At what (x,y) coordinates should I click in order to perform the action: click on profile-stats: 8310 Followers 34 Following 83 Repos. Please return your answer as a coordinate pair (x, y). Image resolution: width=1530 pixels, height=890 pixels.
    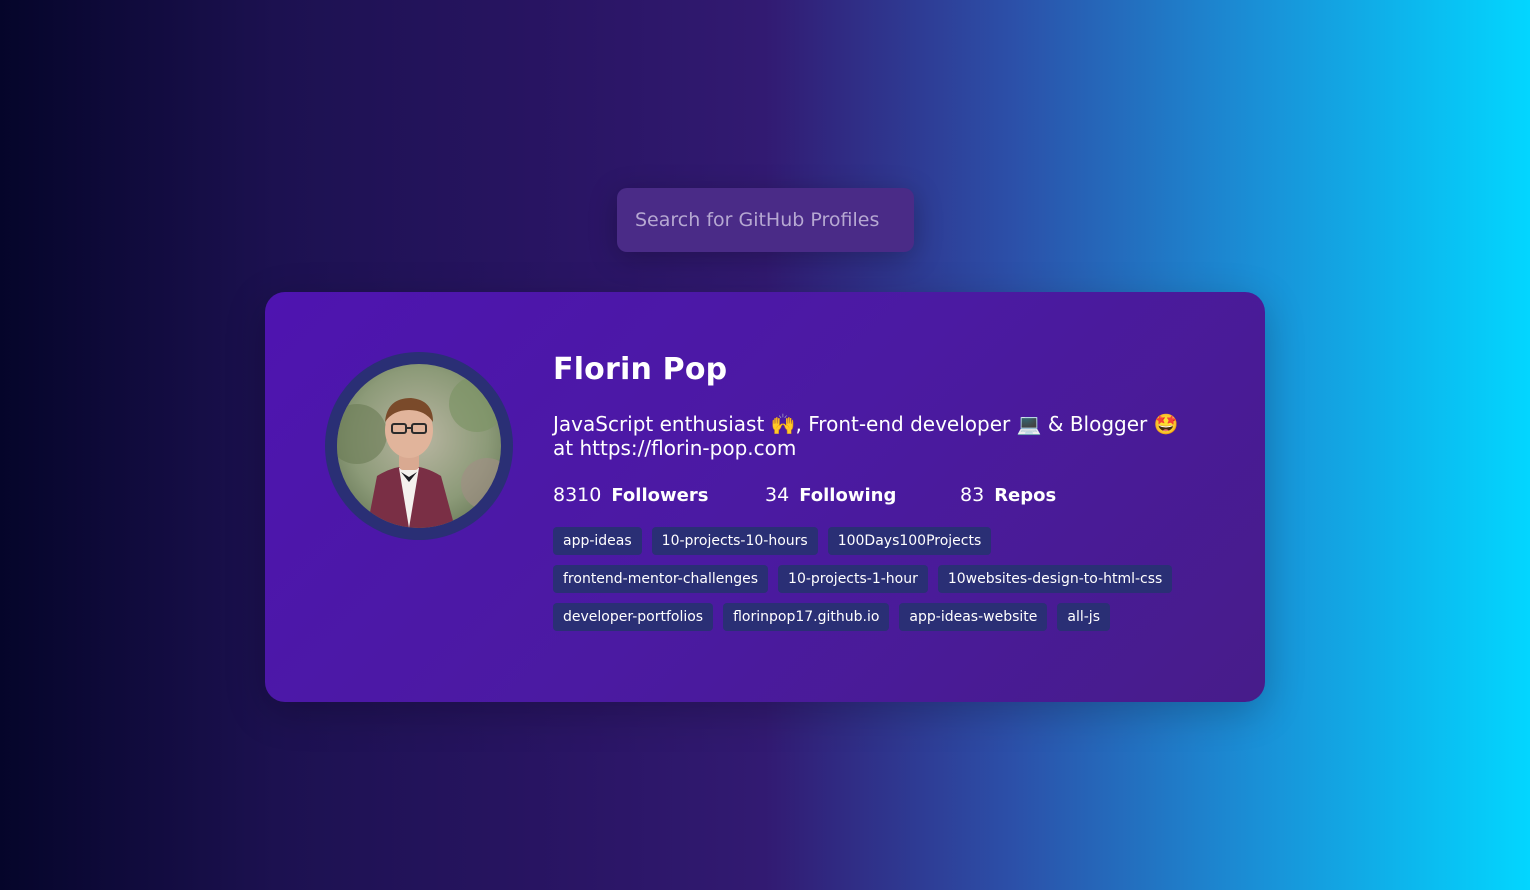
    Looking at the image, I should click on (883, 495).